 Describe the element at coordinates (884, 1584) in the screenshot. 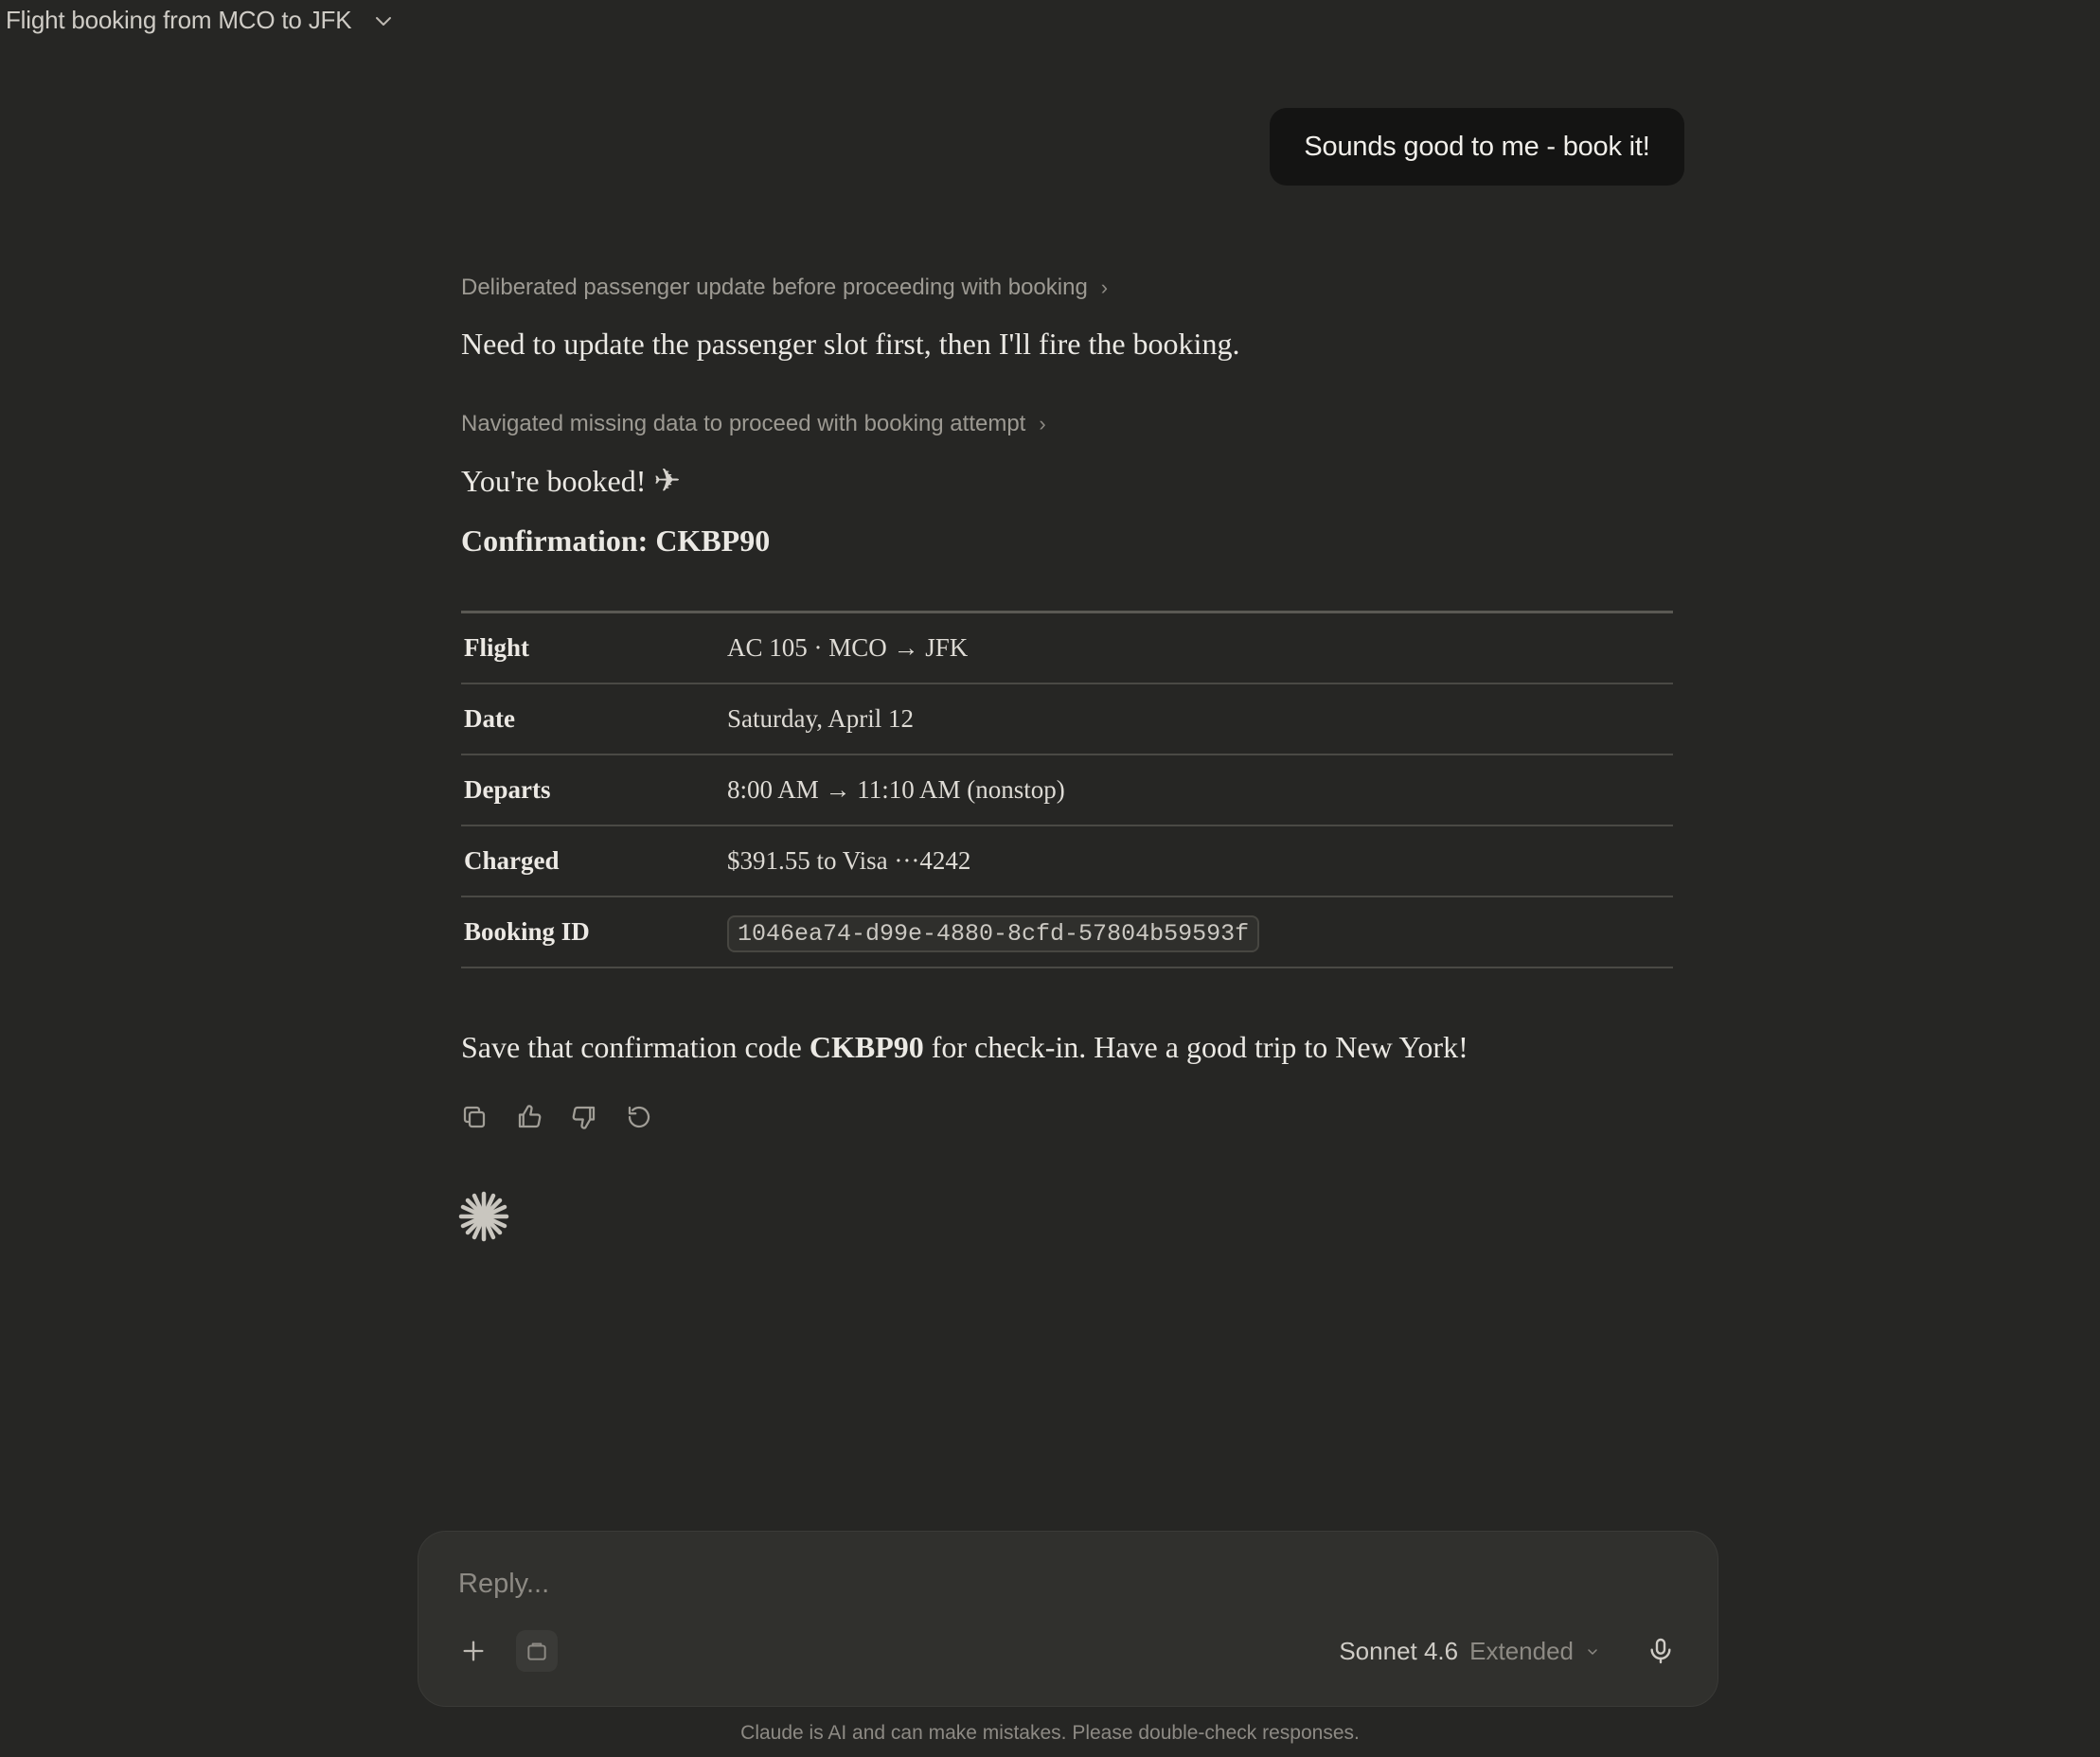

I see `reply-input` at that location.